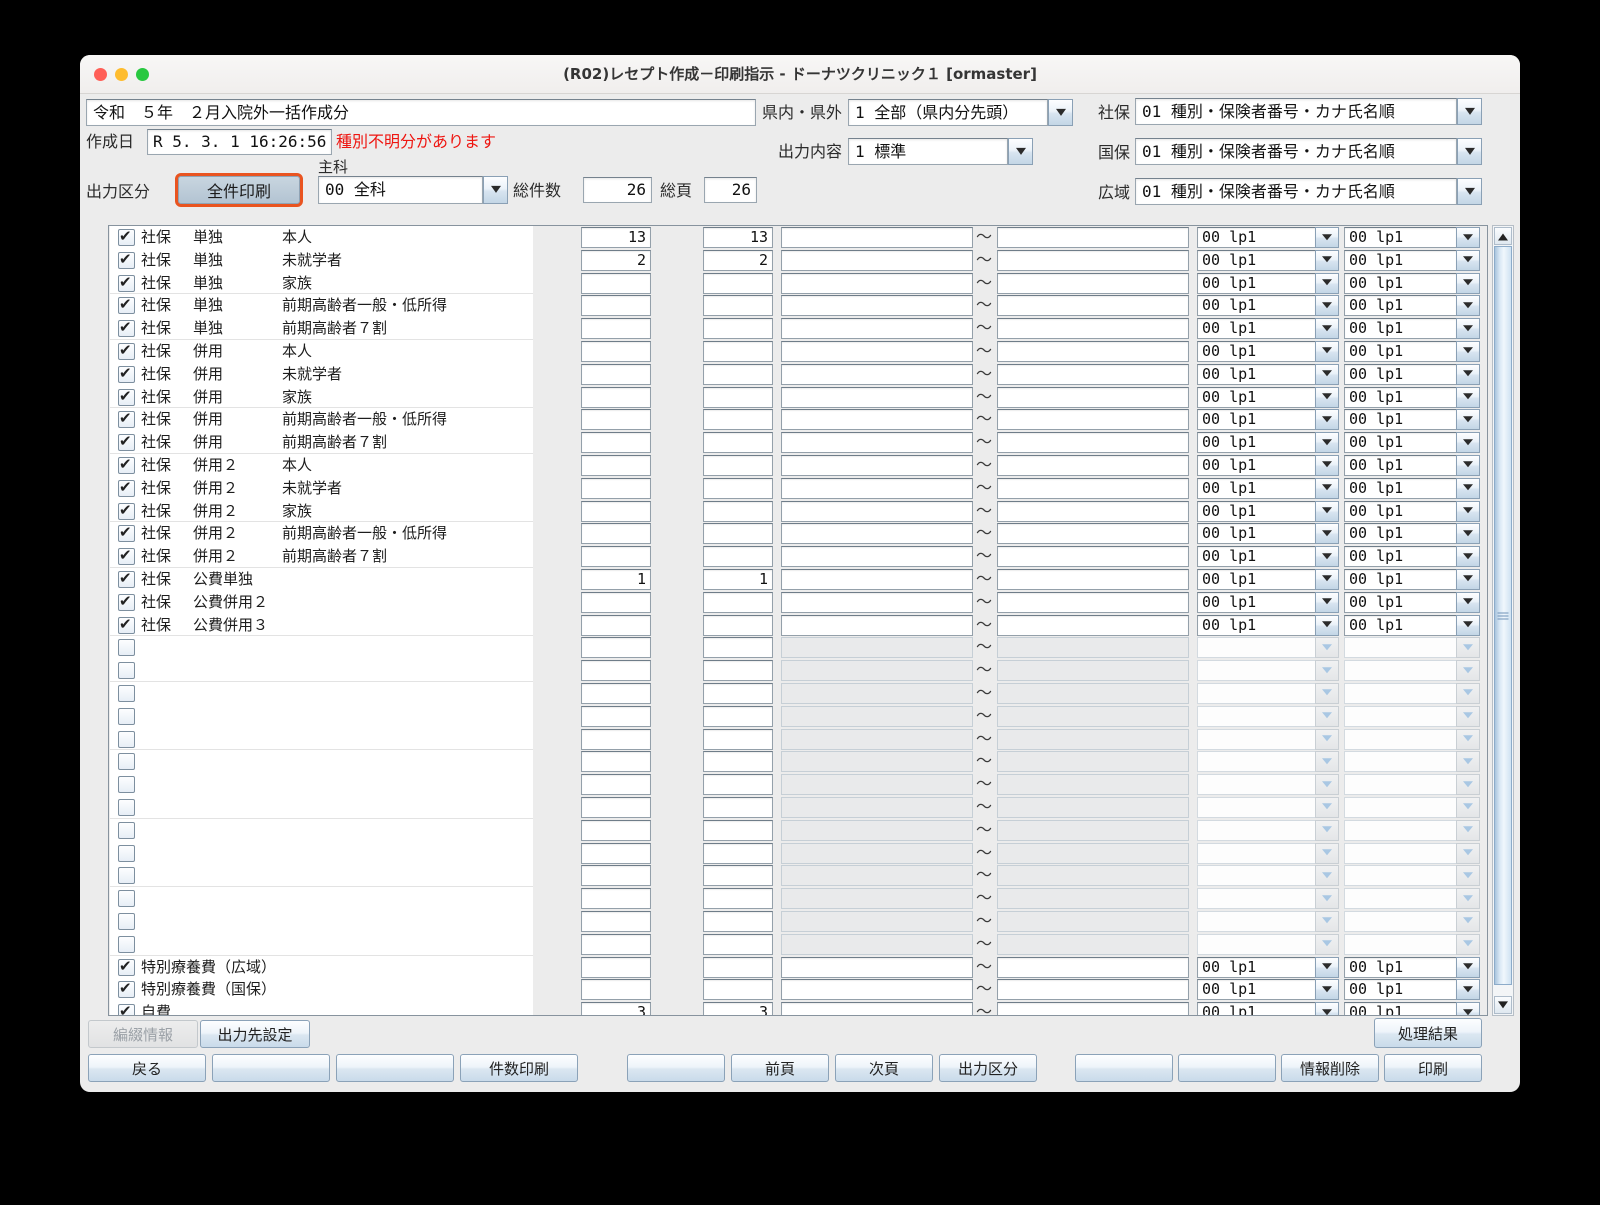 The width and height of the screenshot is (1600, 1205). I want to click on scrollbar-thumb, so click(1503, 615).